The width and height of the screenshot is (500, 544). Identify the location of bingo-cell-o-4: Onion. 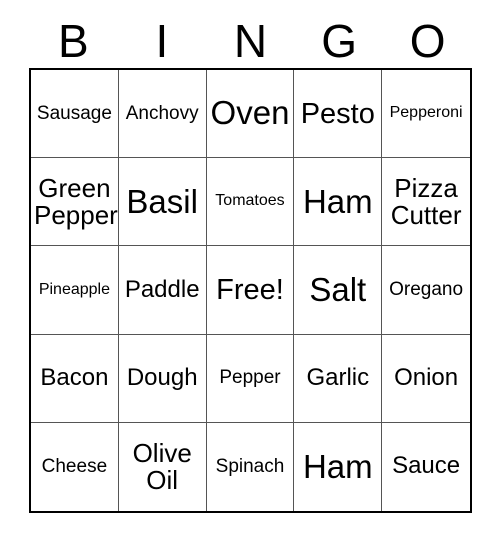
(426, 379).